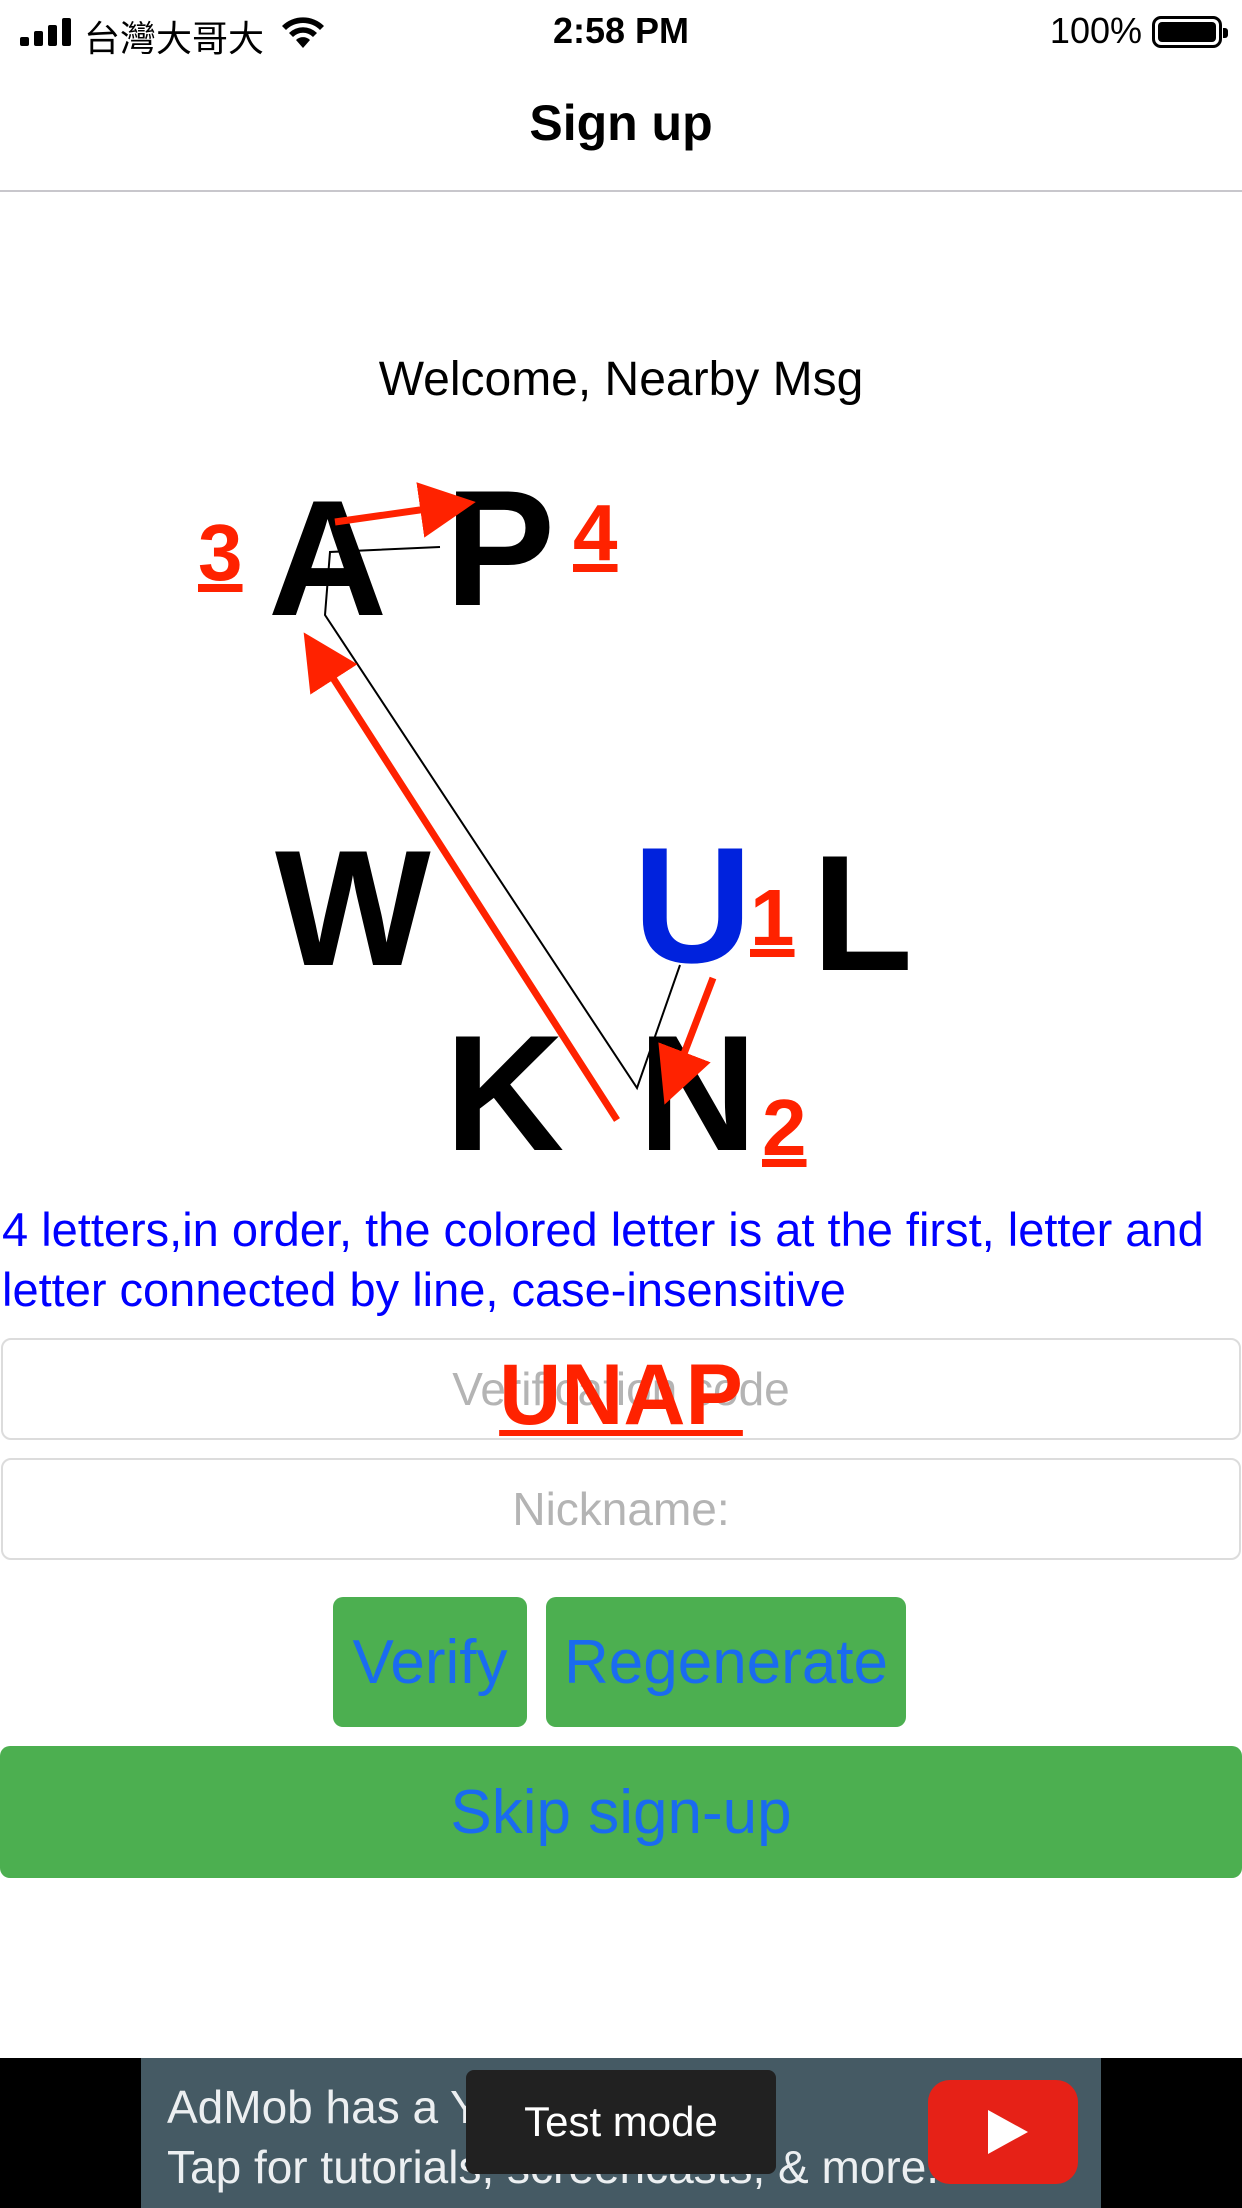 This screenshot has width=1242, height=2208. Describe the element at coordinates (335, 2107) in the screenshot. I see `ad-headline: AdMob has a Yo` at that location.